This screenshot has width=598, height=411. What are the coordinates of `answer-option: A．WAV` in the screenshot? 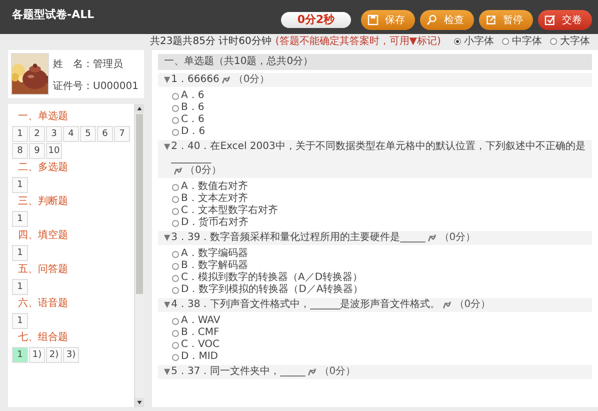 It's located at (382, 321).